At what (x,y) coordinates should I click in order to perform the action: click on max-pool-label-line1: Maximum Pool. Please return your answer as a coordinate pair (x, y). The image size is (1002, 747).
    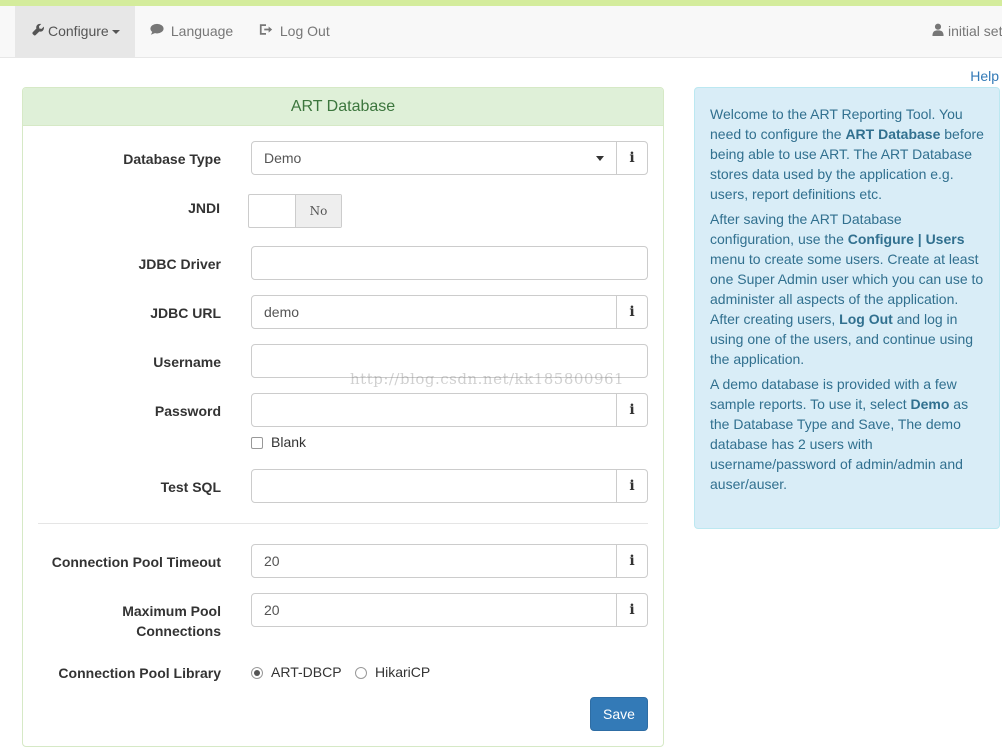
    Looking at the image, I should click on (171, 611).